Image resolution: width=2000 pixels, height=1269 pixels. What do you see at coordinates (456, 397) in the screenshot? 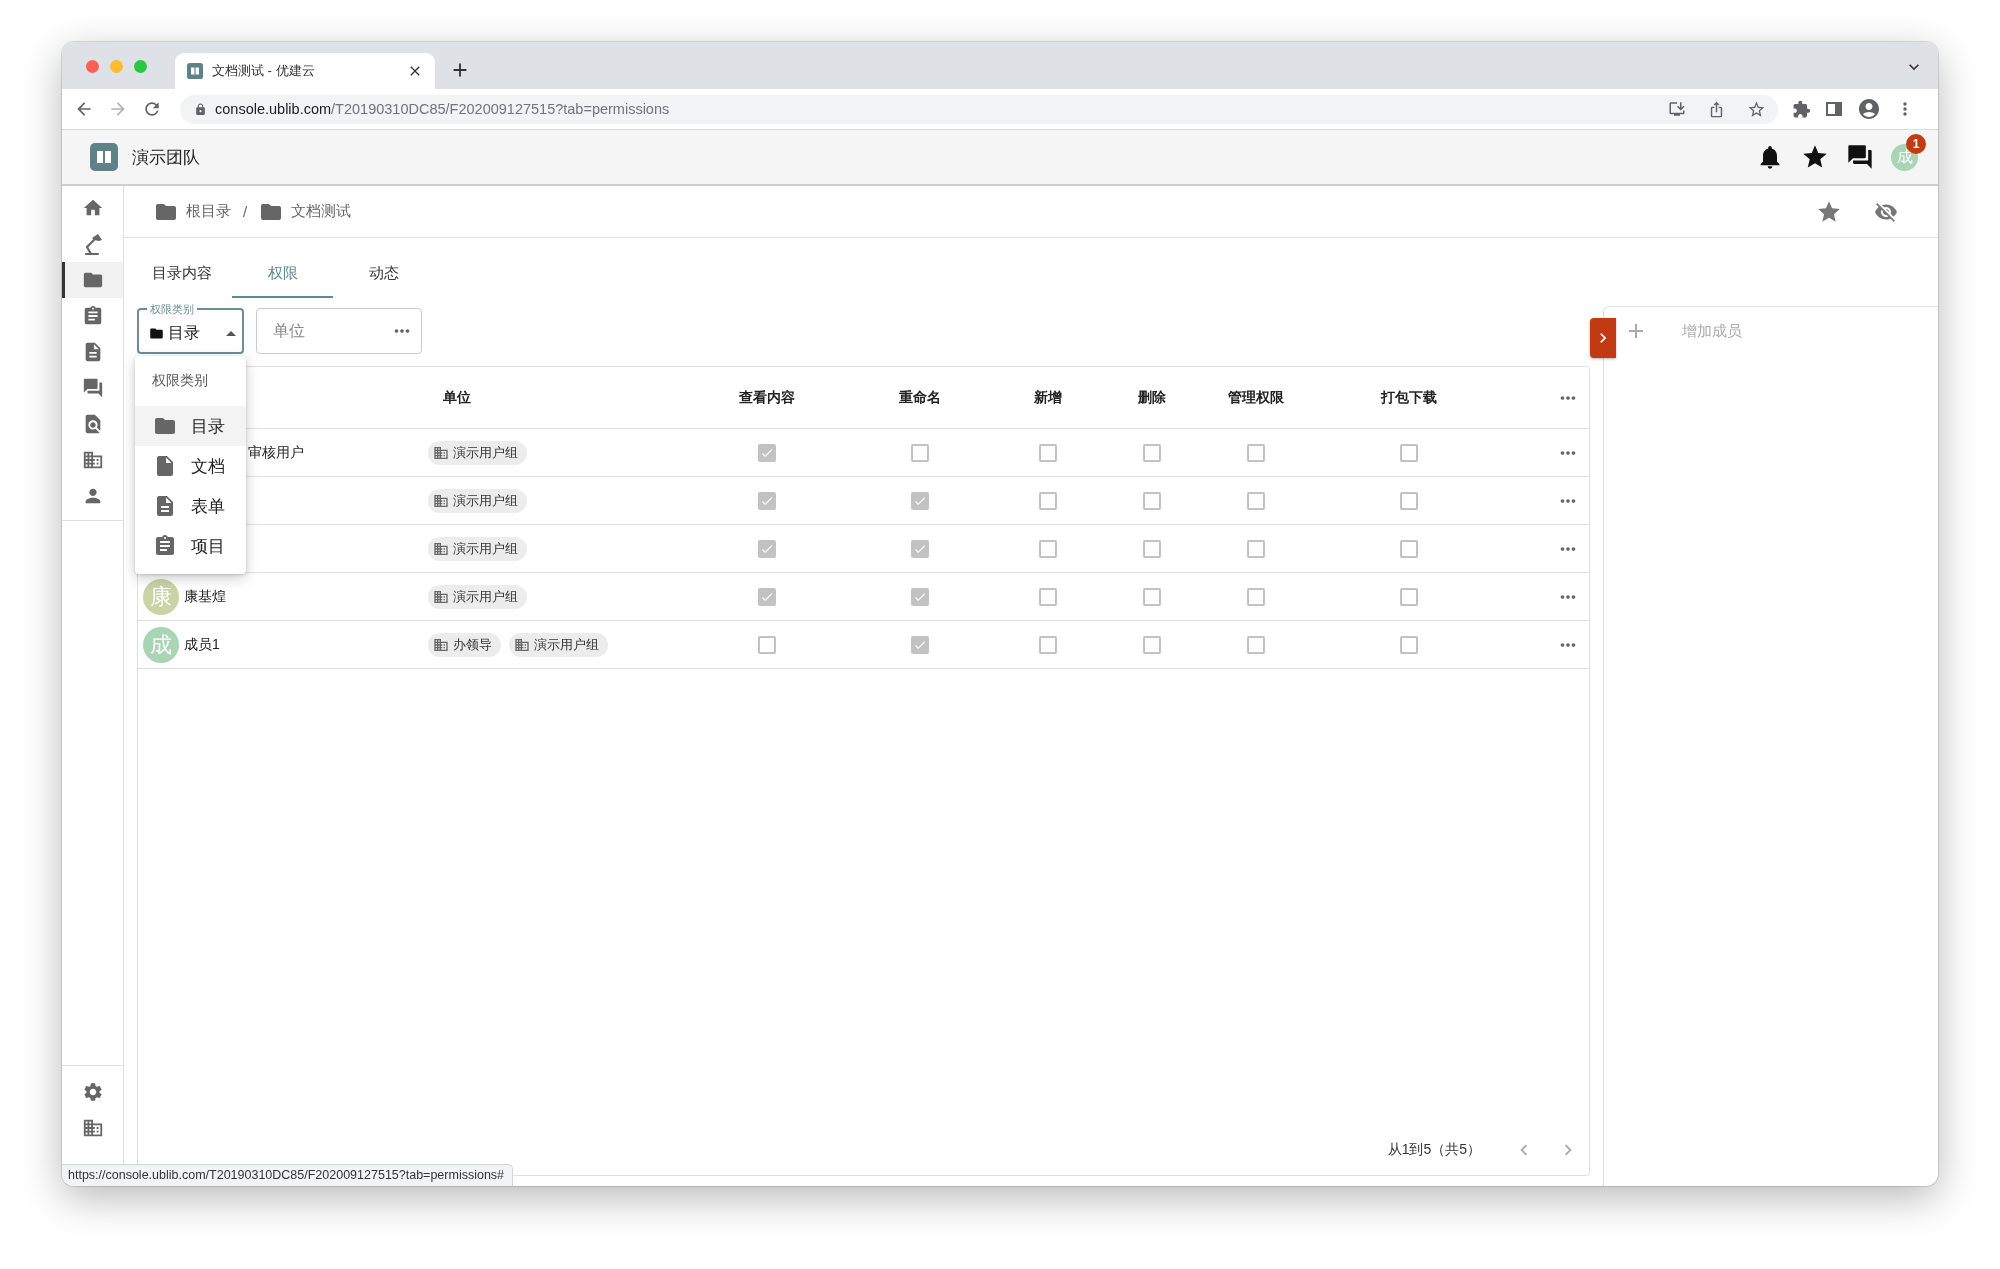
I see `column-header: 单位` at bounding box center [456, 397].